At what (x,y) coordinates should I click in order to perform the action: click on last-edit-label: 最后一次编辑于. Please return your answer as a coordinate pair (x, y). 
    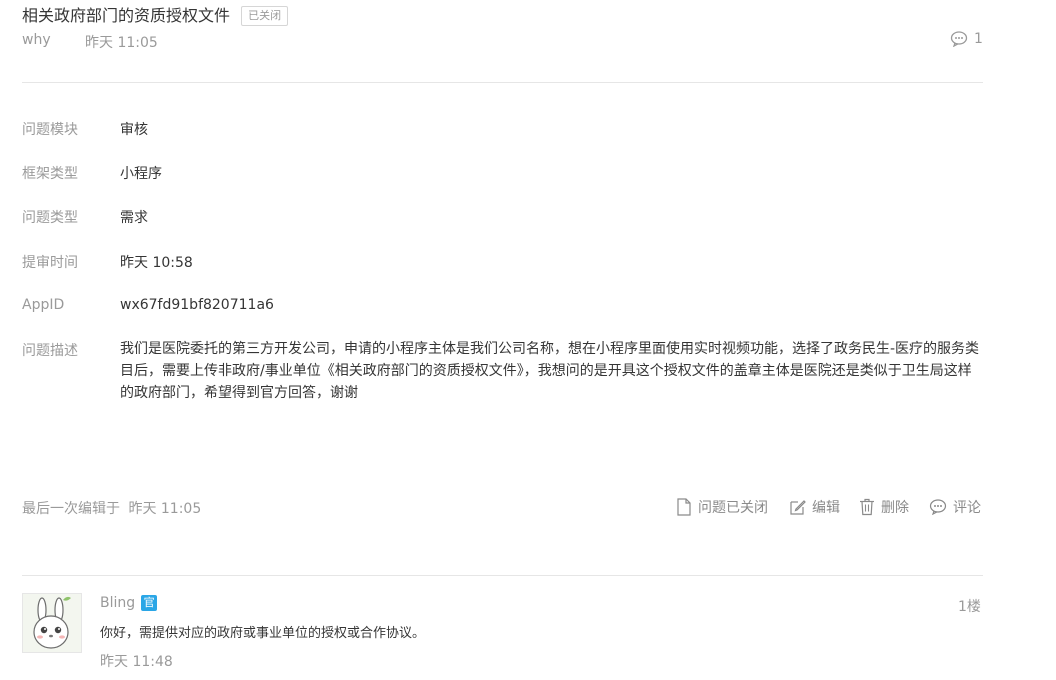
    Looking at the image, I should click on (71, 509).